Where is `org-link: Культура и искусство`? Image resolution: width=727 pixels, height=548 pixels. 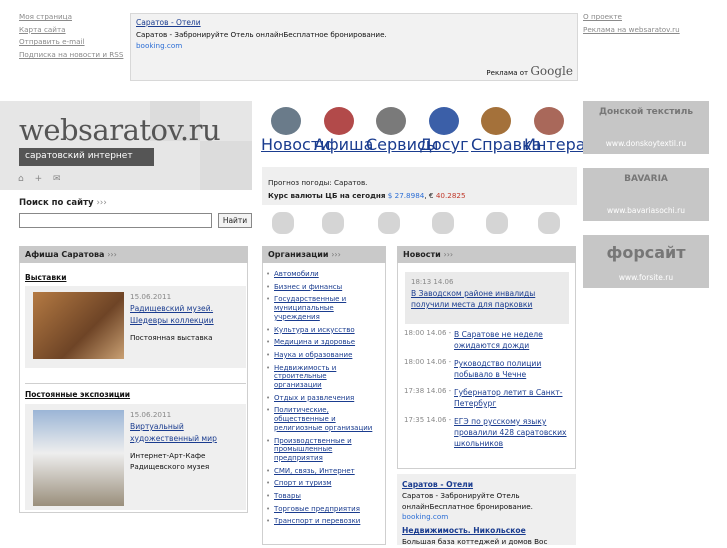 org-link: Культура и искусство is located at coordinates (321, 330).